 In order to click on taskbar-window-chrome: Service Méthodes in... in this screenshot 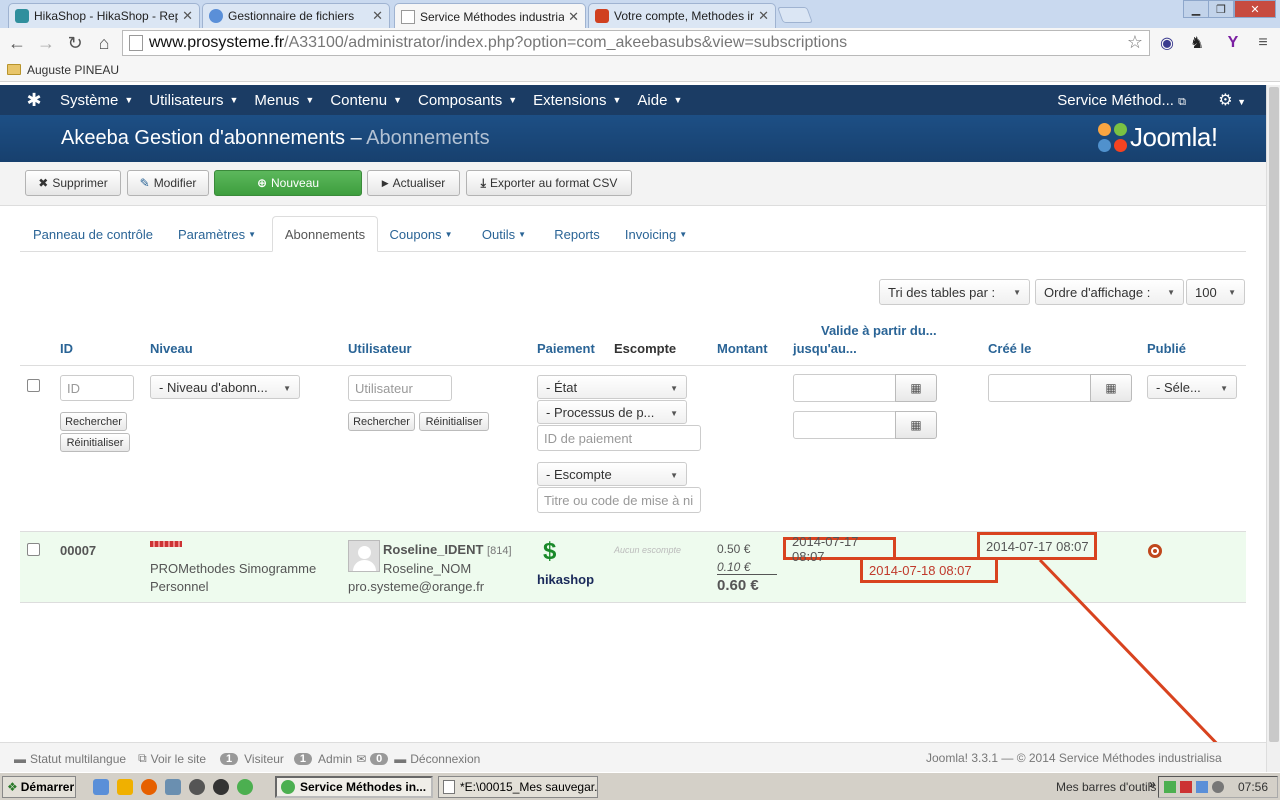, I will do `click(354, 787)`.